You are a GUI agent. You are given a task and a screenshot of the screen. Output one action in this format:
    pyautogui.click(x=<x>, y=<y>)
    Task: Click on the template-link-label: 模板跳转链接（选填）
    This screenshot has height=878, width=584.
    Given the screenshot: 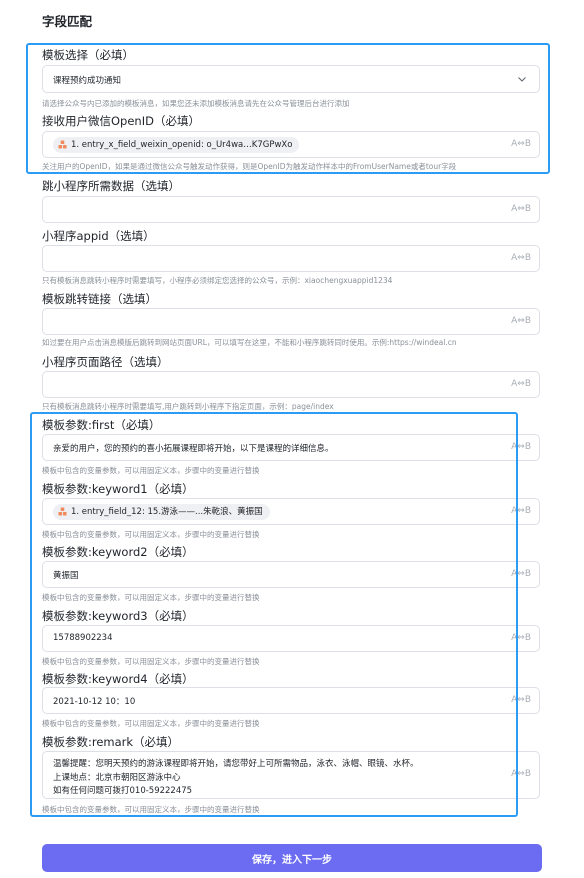 What is the action you would take?
    pyautogui.click(x=99, y=299)
    